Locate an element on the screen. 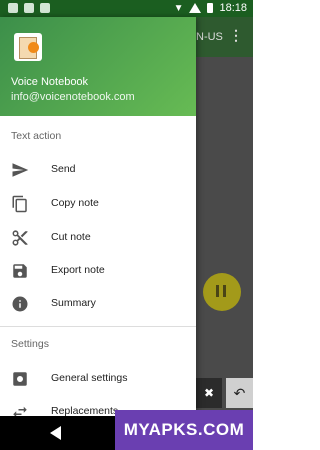  language-label: N-US is located at coordinates (209, 37).